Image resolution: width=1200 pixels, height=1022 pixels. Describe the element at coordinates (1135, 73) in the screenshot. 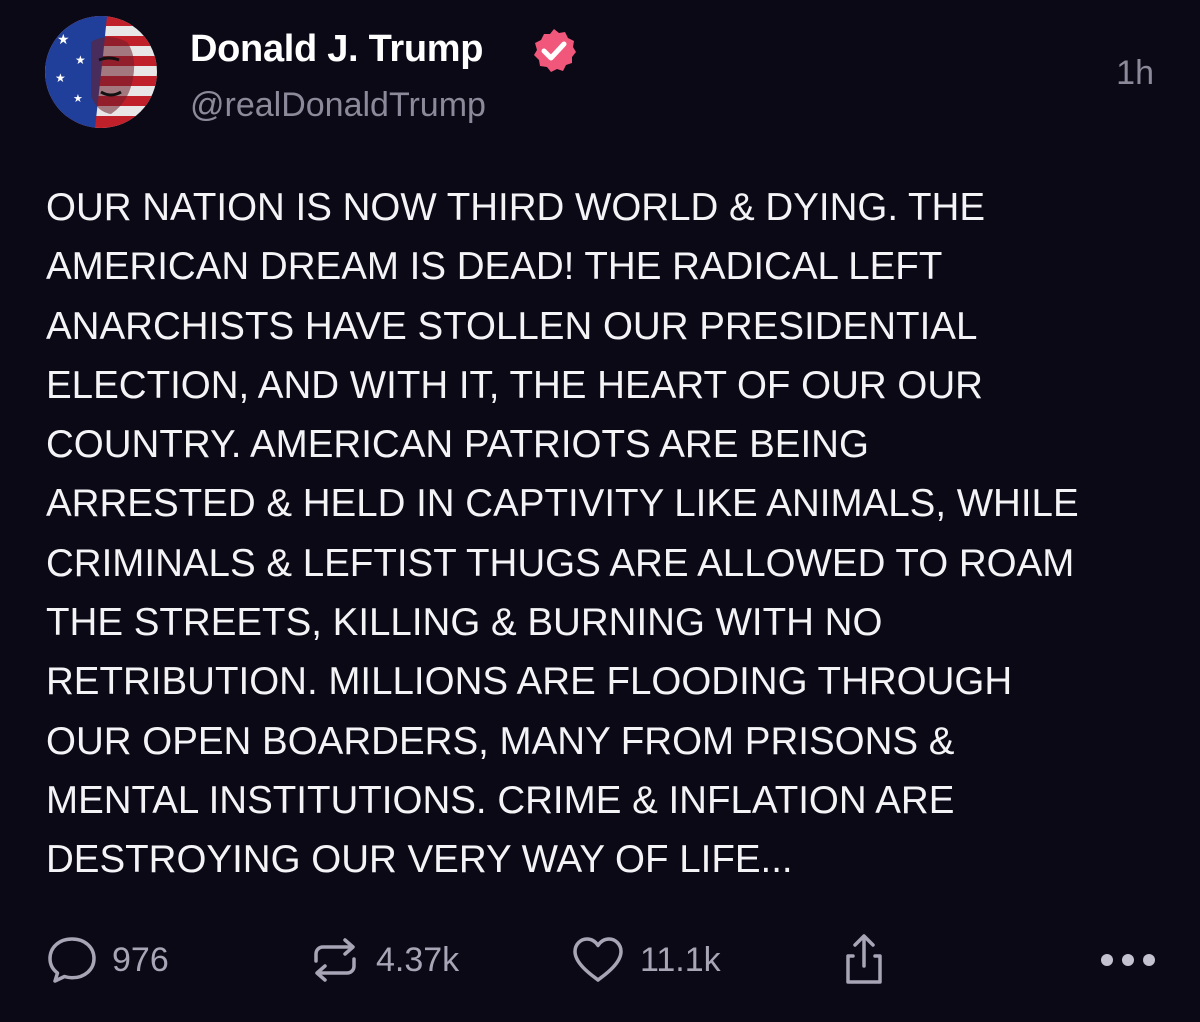

I see `post-timestamp: 1h` at that location.